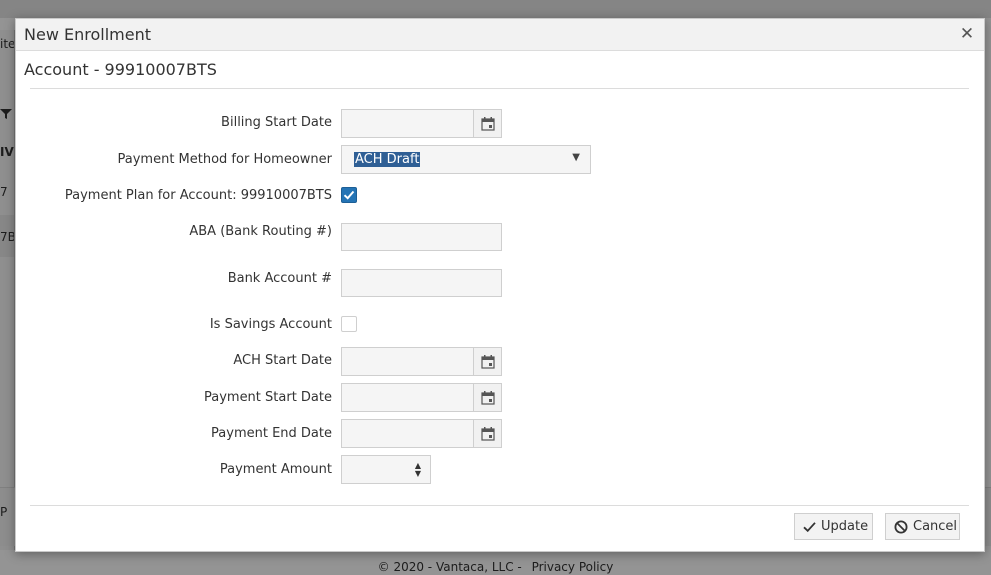 The height and width of the screenshot is (575, 991). Describe the element at coordinates (421, 433) in the screenshot. I see `payment-end-date-input` at that location.